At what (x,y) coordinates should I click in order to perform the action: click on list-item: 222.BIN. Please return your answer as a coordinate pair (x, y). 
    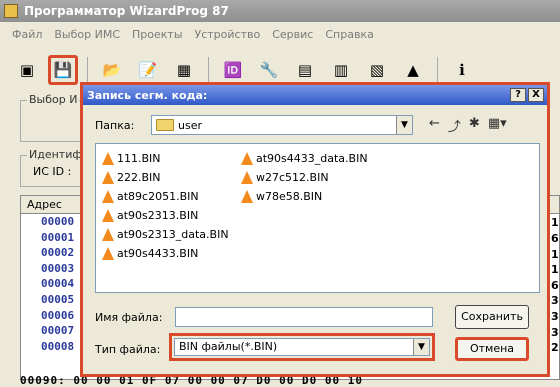
    Looking at the image, I should click on (131, 177).